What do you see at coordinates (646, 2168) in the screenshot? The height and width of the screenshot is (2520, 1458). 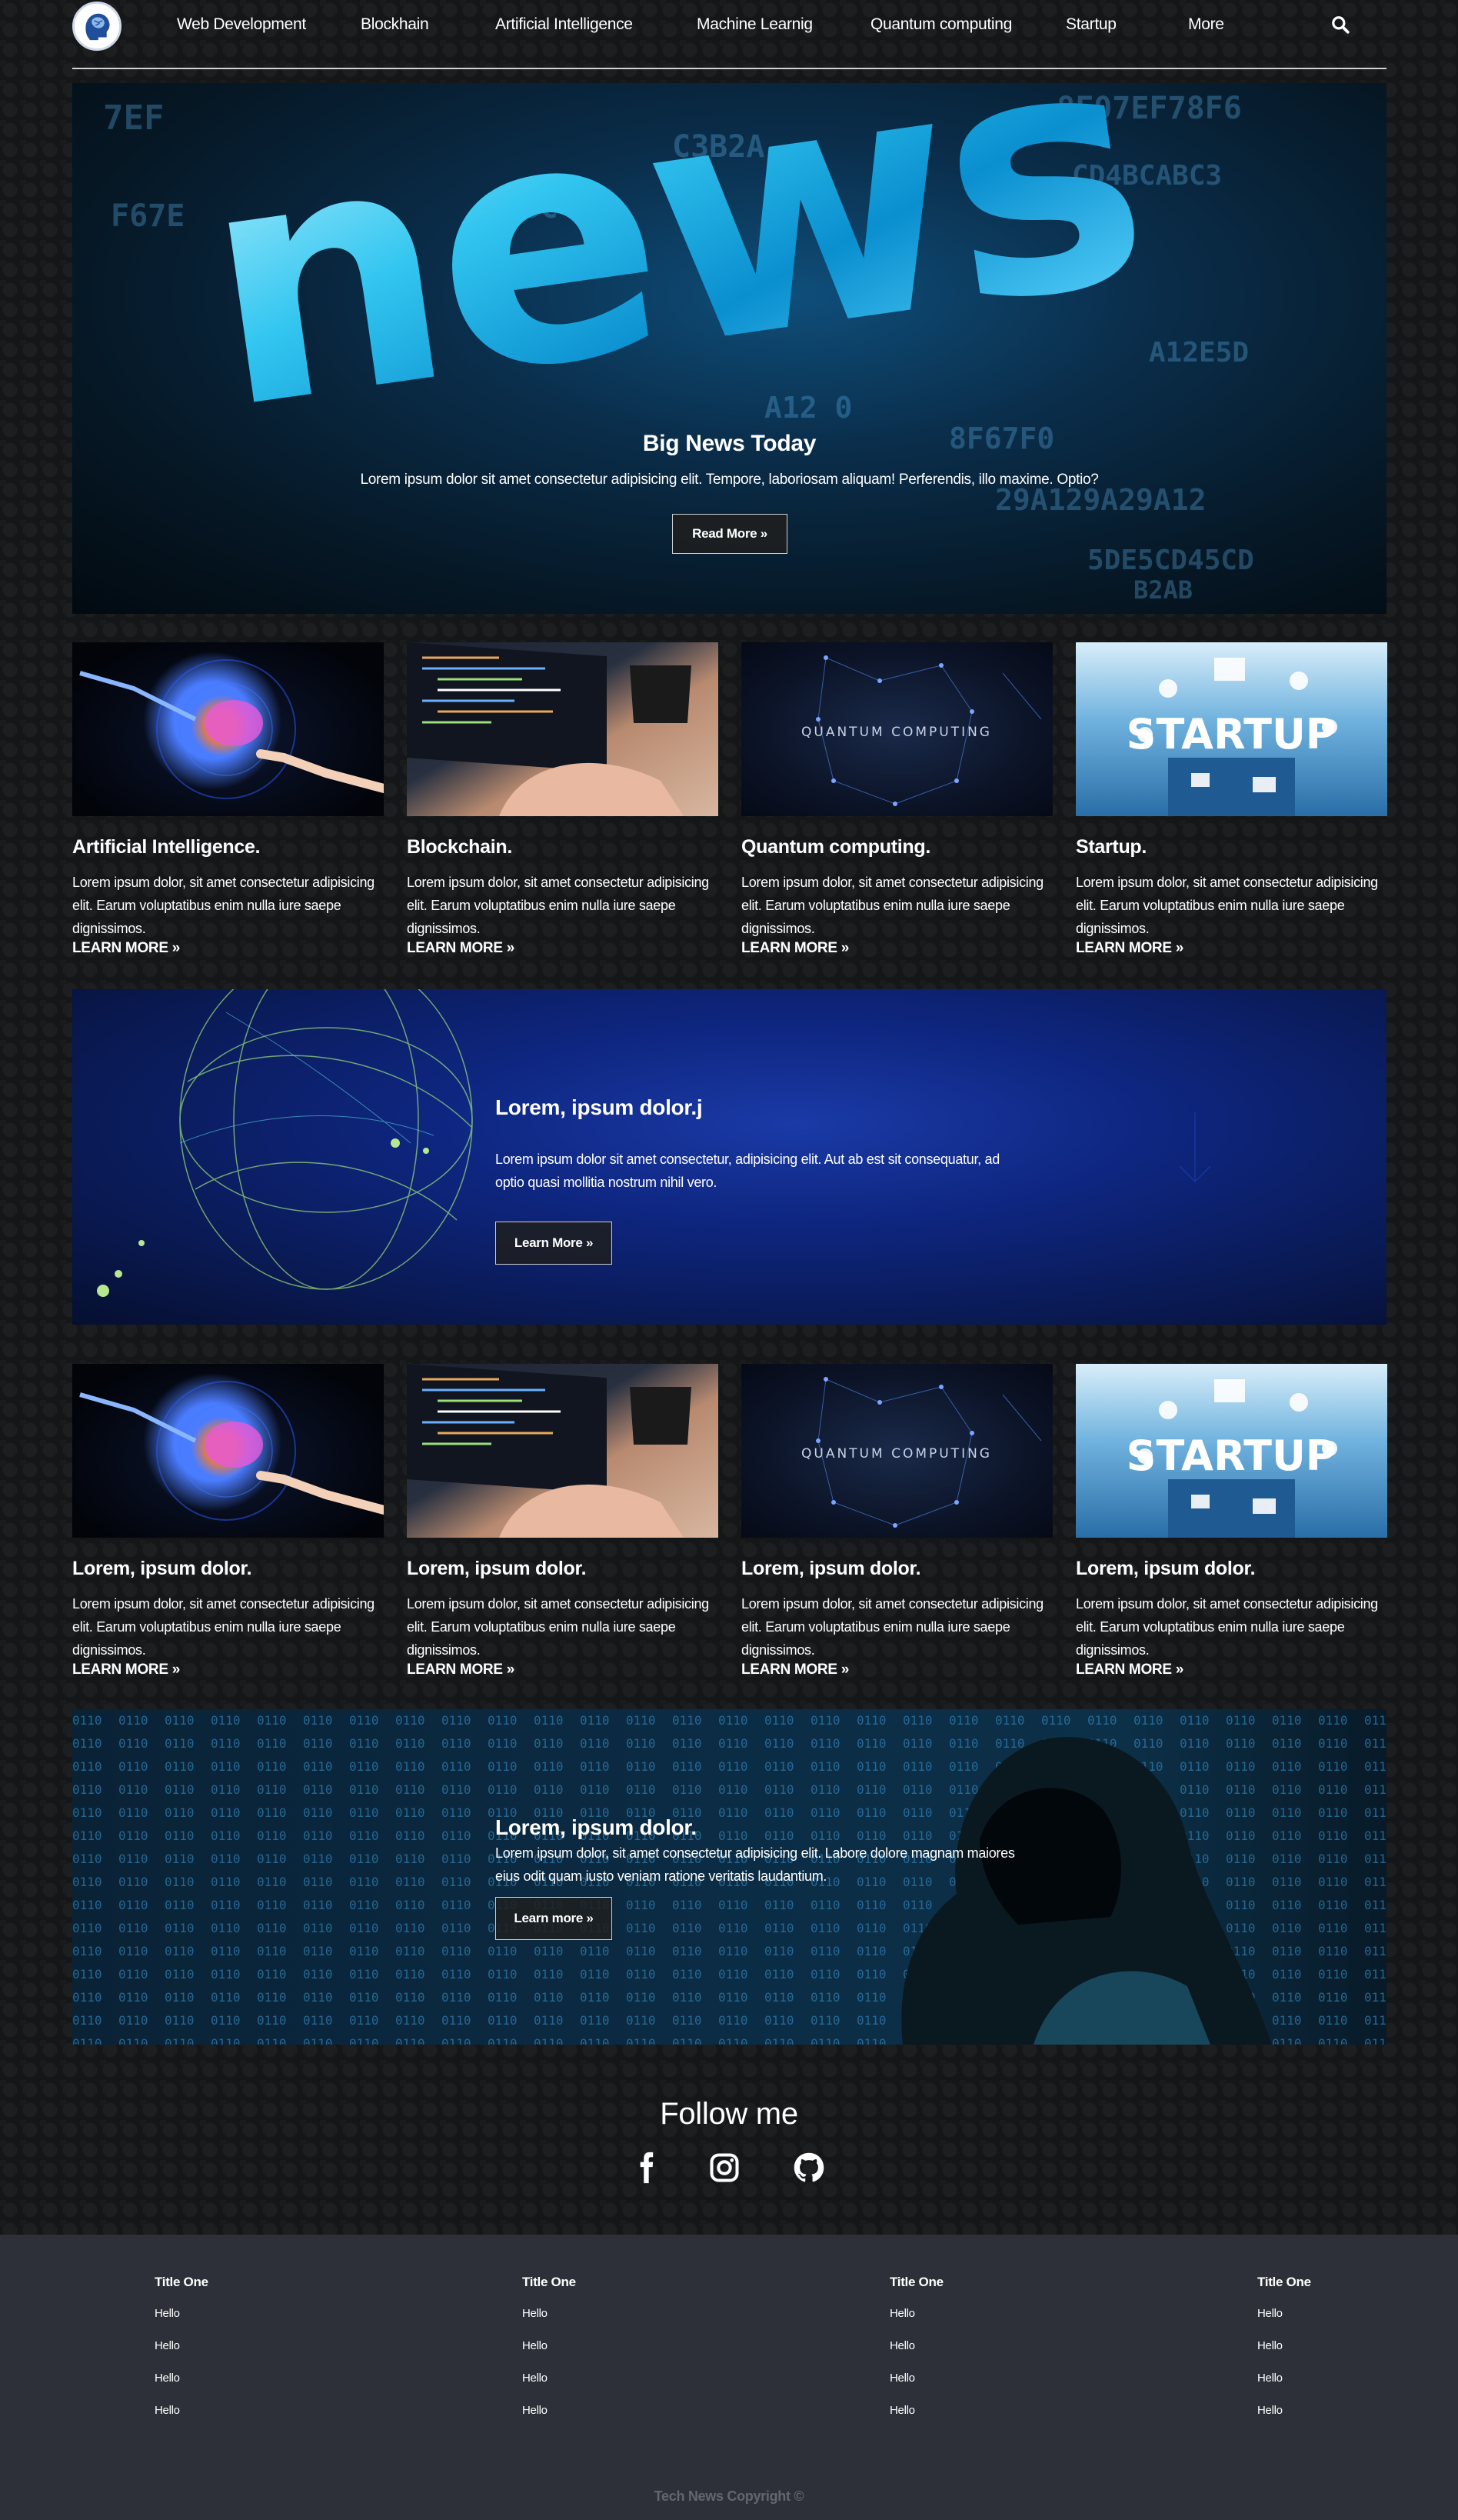 I see `facebook-icon` at bounding box center [646, 2168].